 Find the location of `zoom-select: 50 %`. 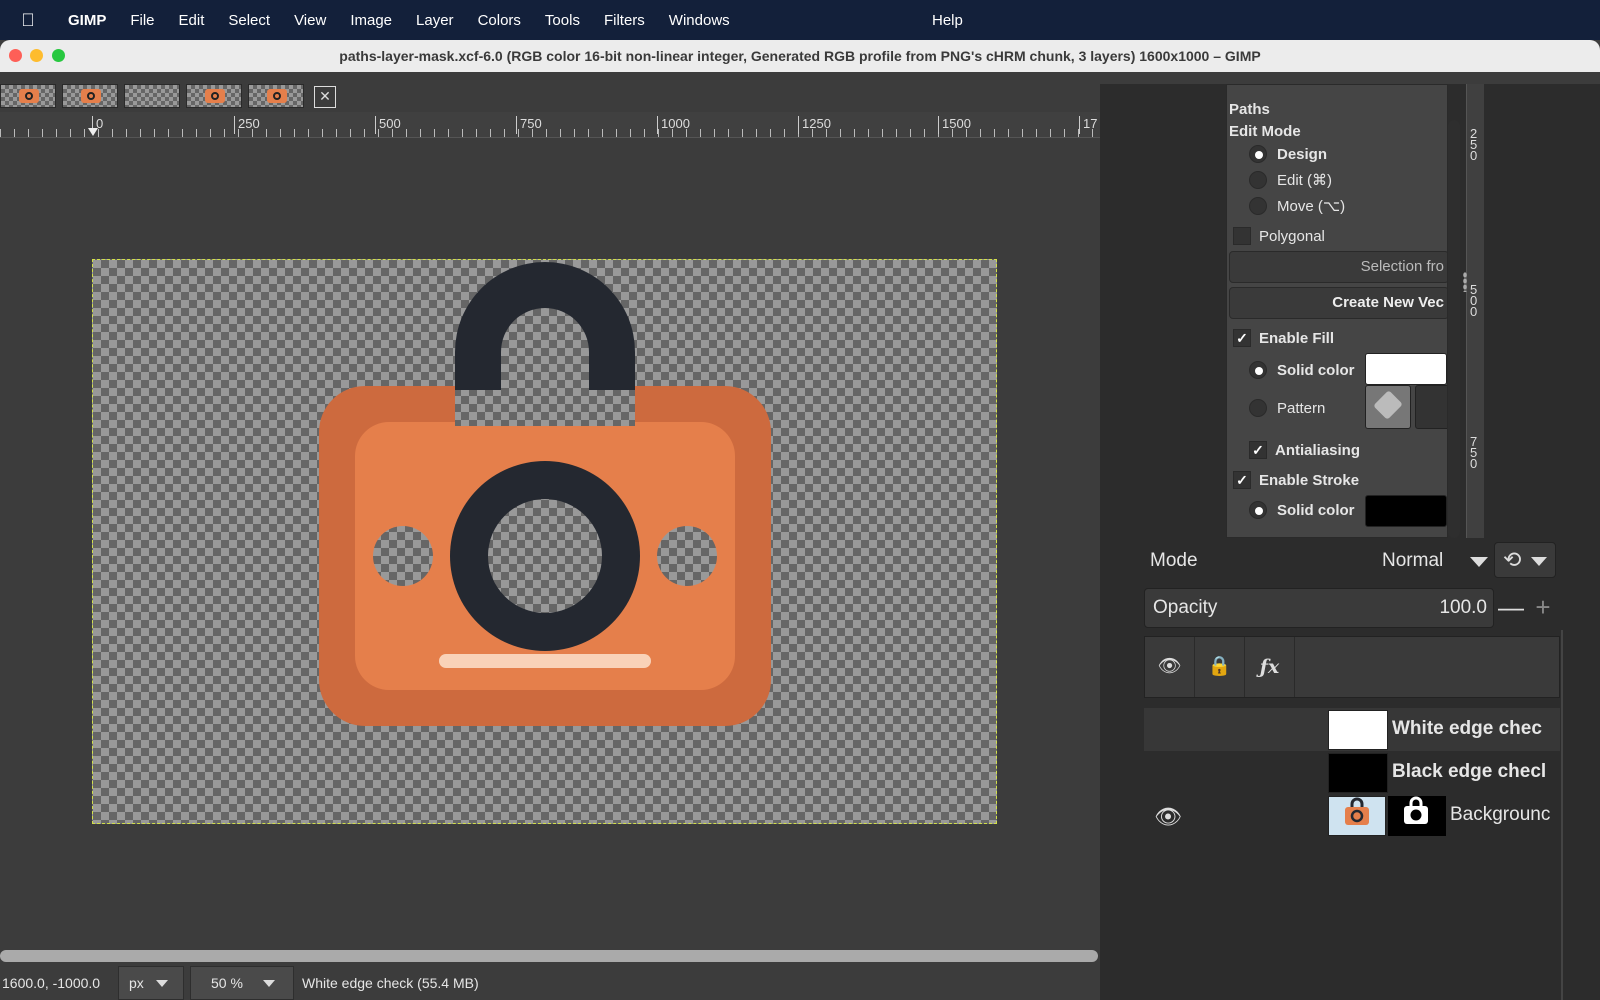

zoom-select: 50 % is located at coordinates (242, 983).